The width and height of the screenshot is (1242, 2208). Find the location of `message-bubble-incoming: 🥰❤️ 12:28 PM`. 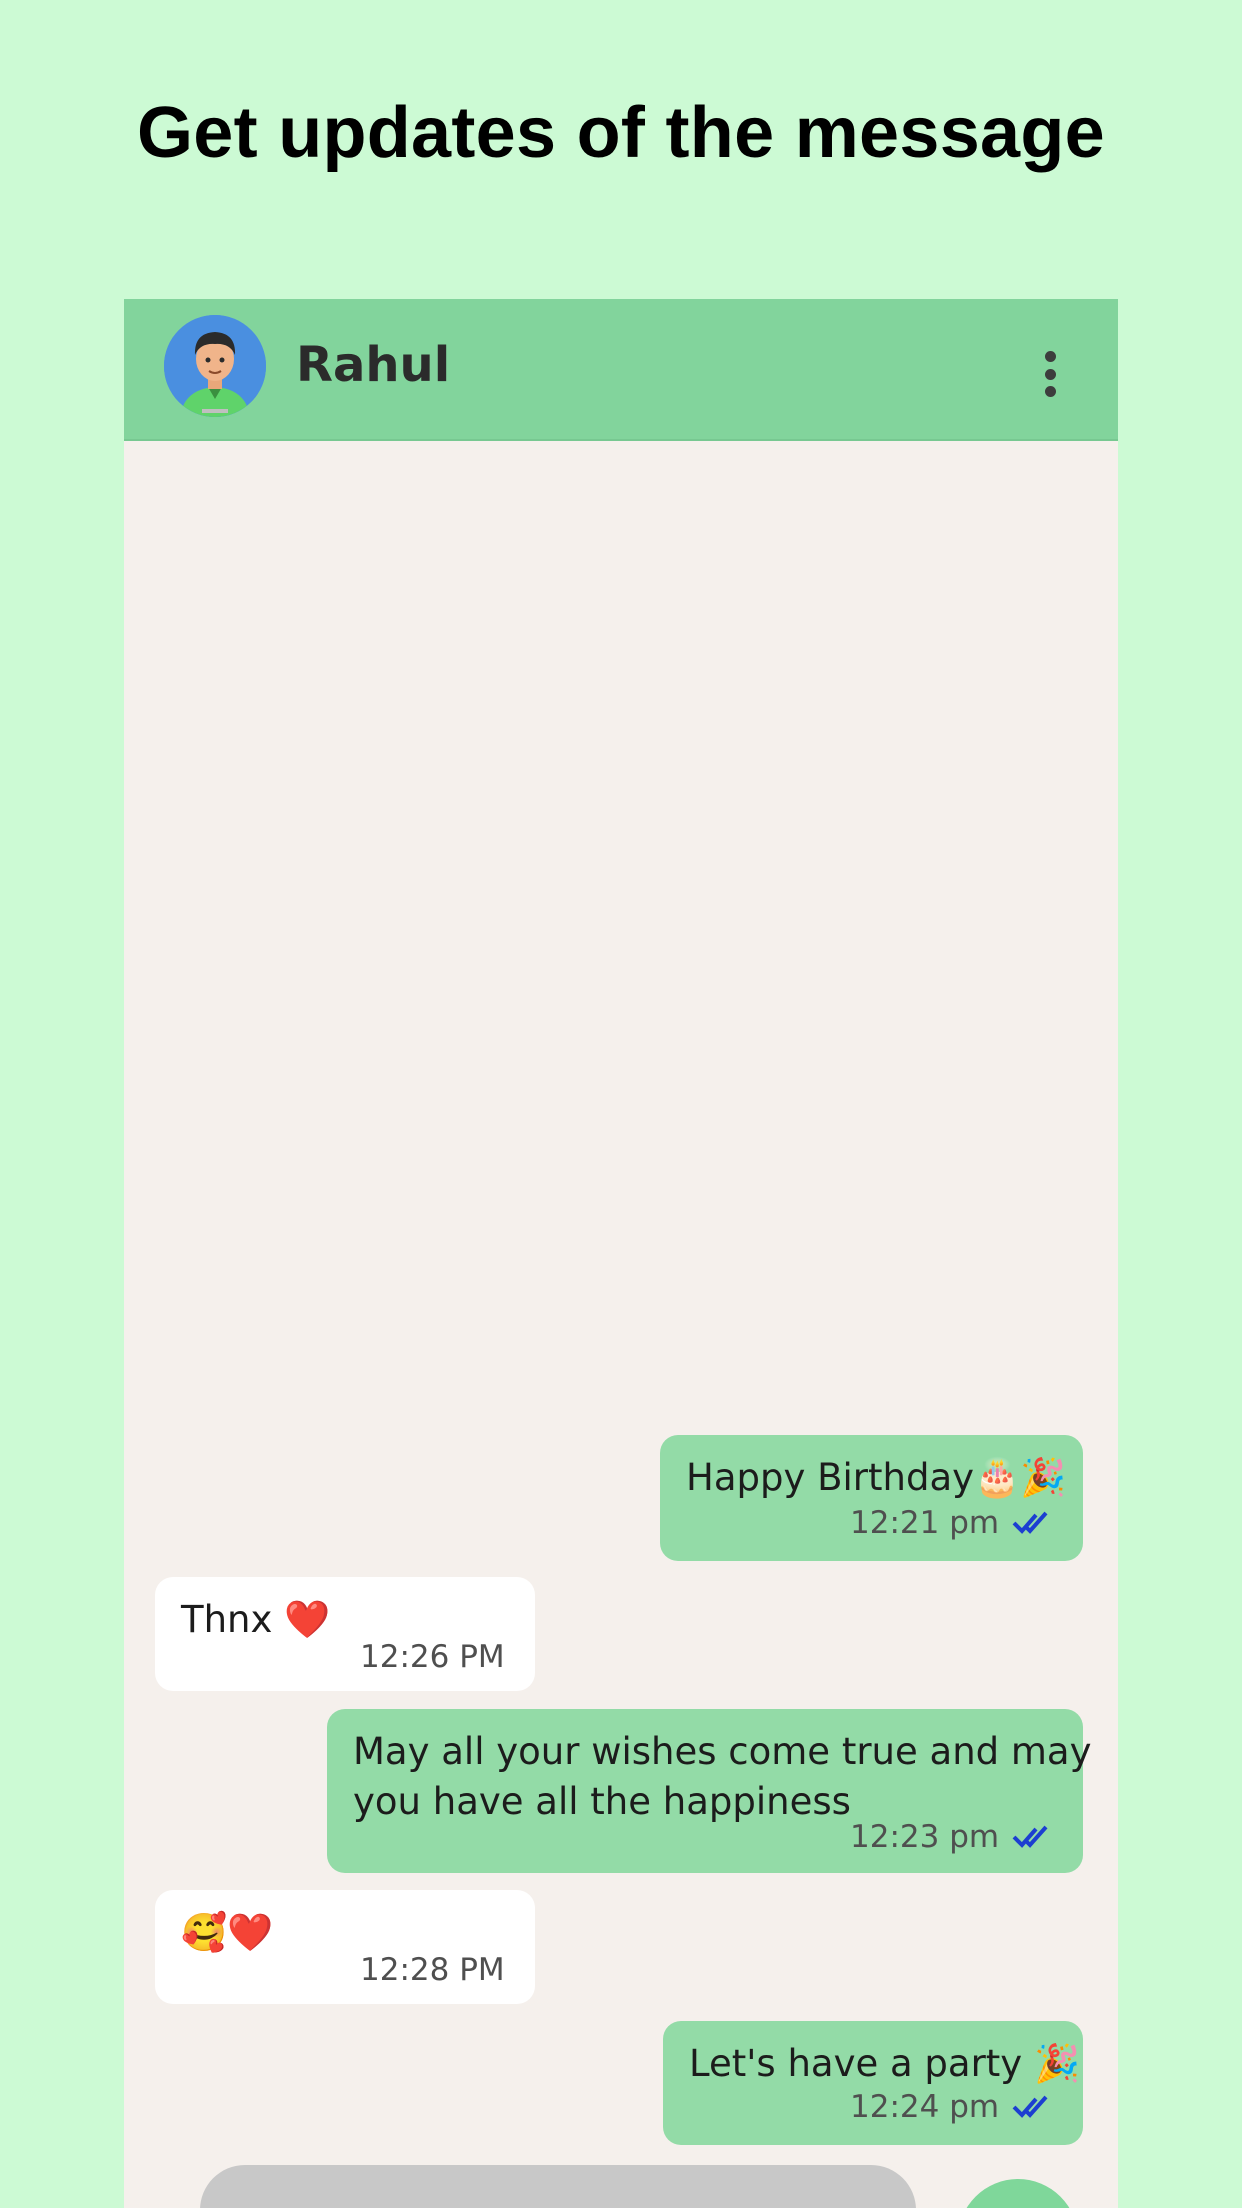

message-bubble-incoming: 🥰❤️ 12:28 PM is located at coordinates (345, 1947).